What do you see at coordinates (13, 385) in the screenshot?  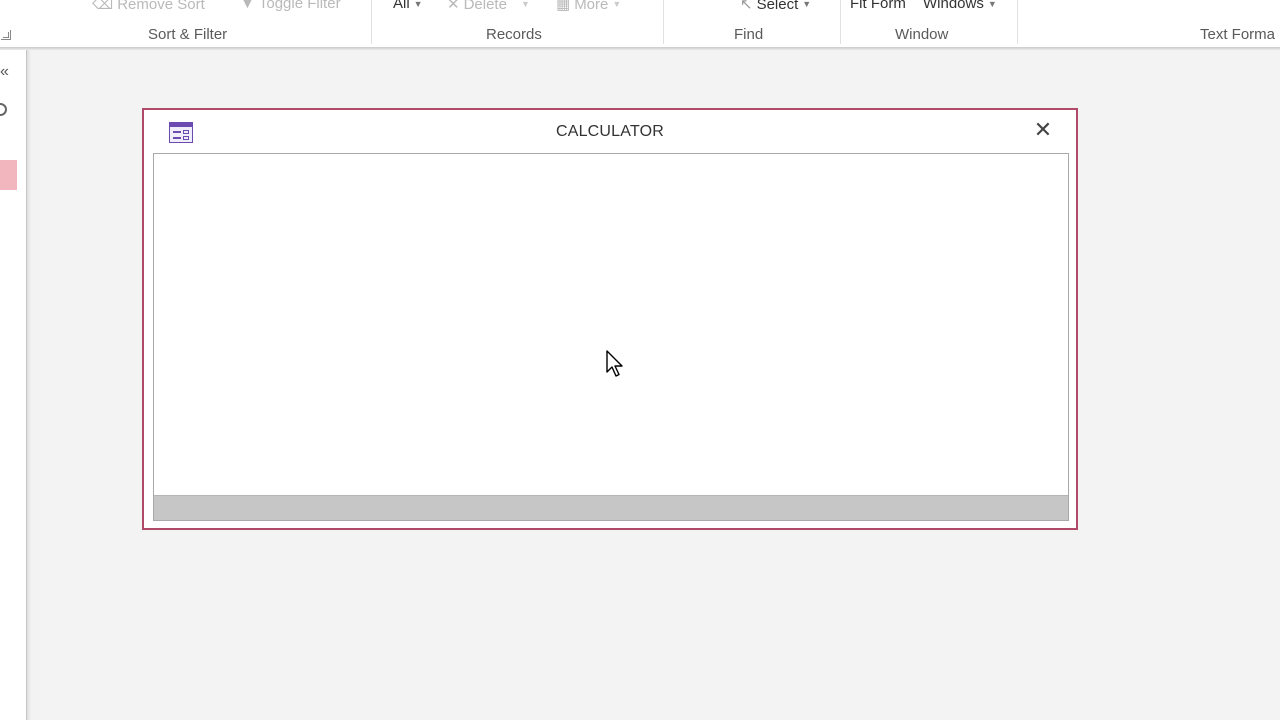 I see `navigation-pane` at bounding box center [13, 385].